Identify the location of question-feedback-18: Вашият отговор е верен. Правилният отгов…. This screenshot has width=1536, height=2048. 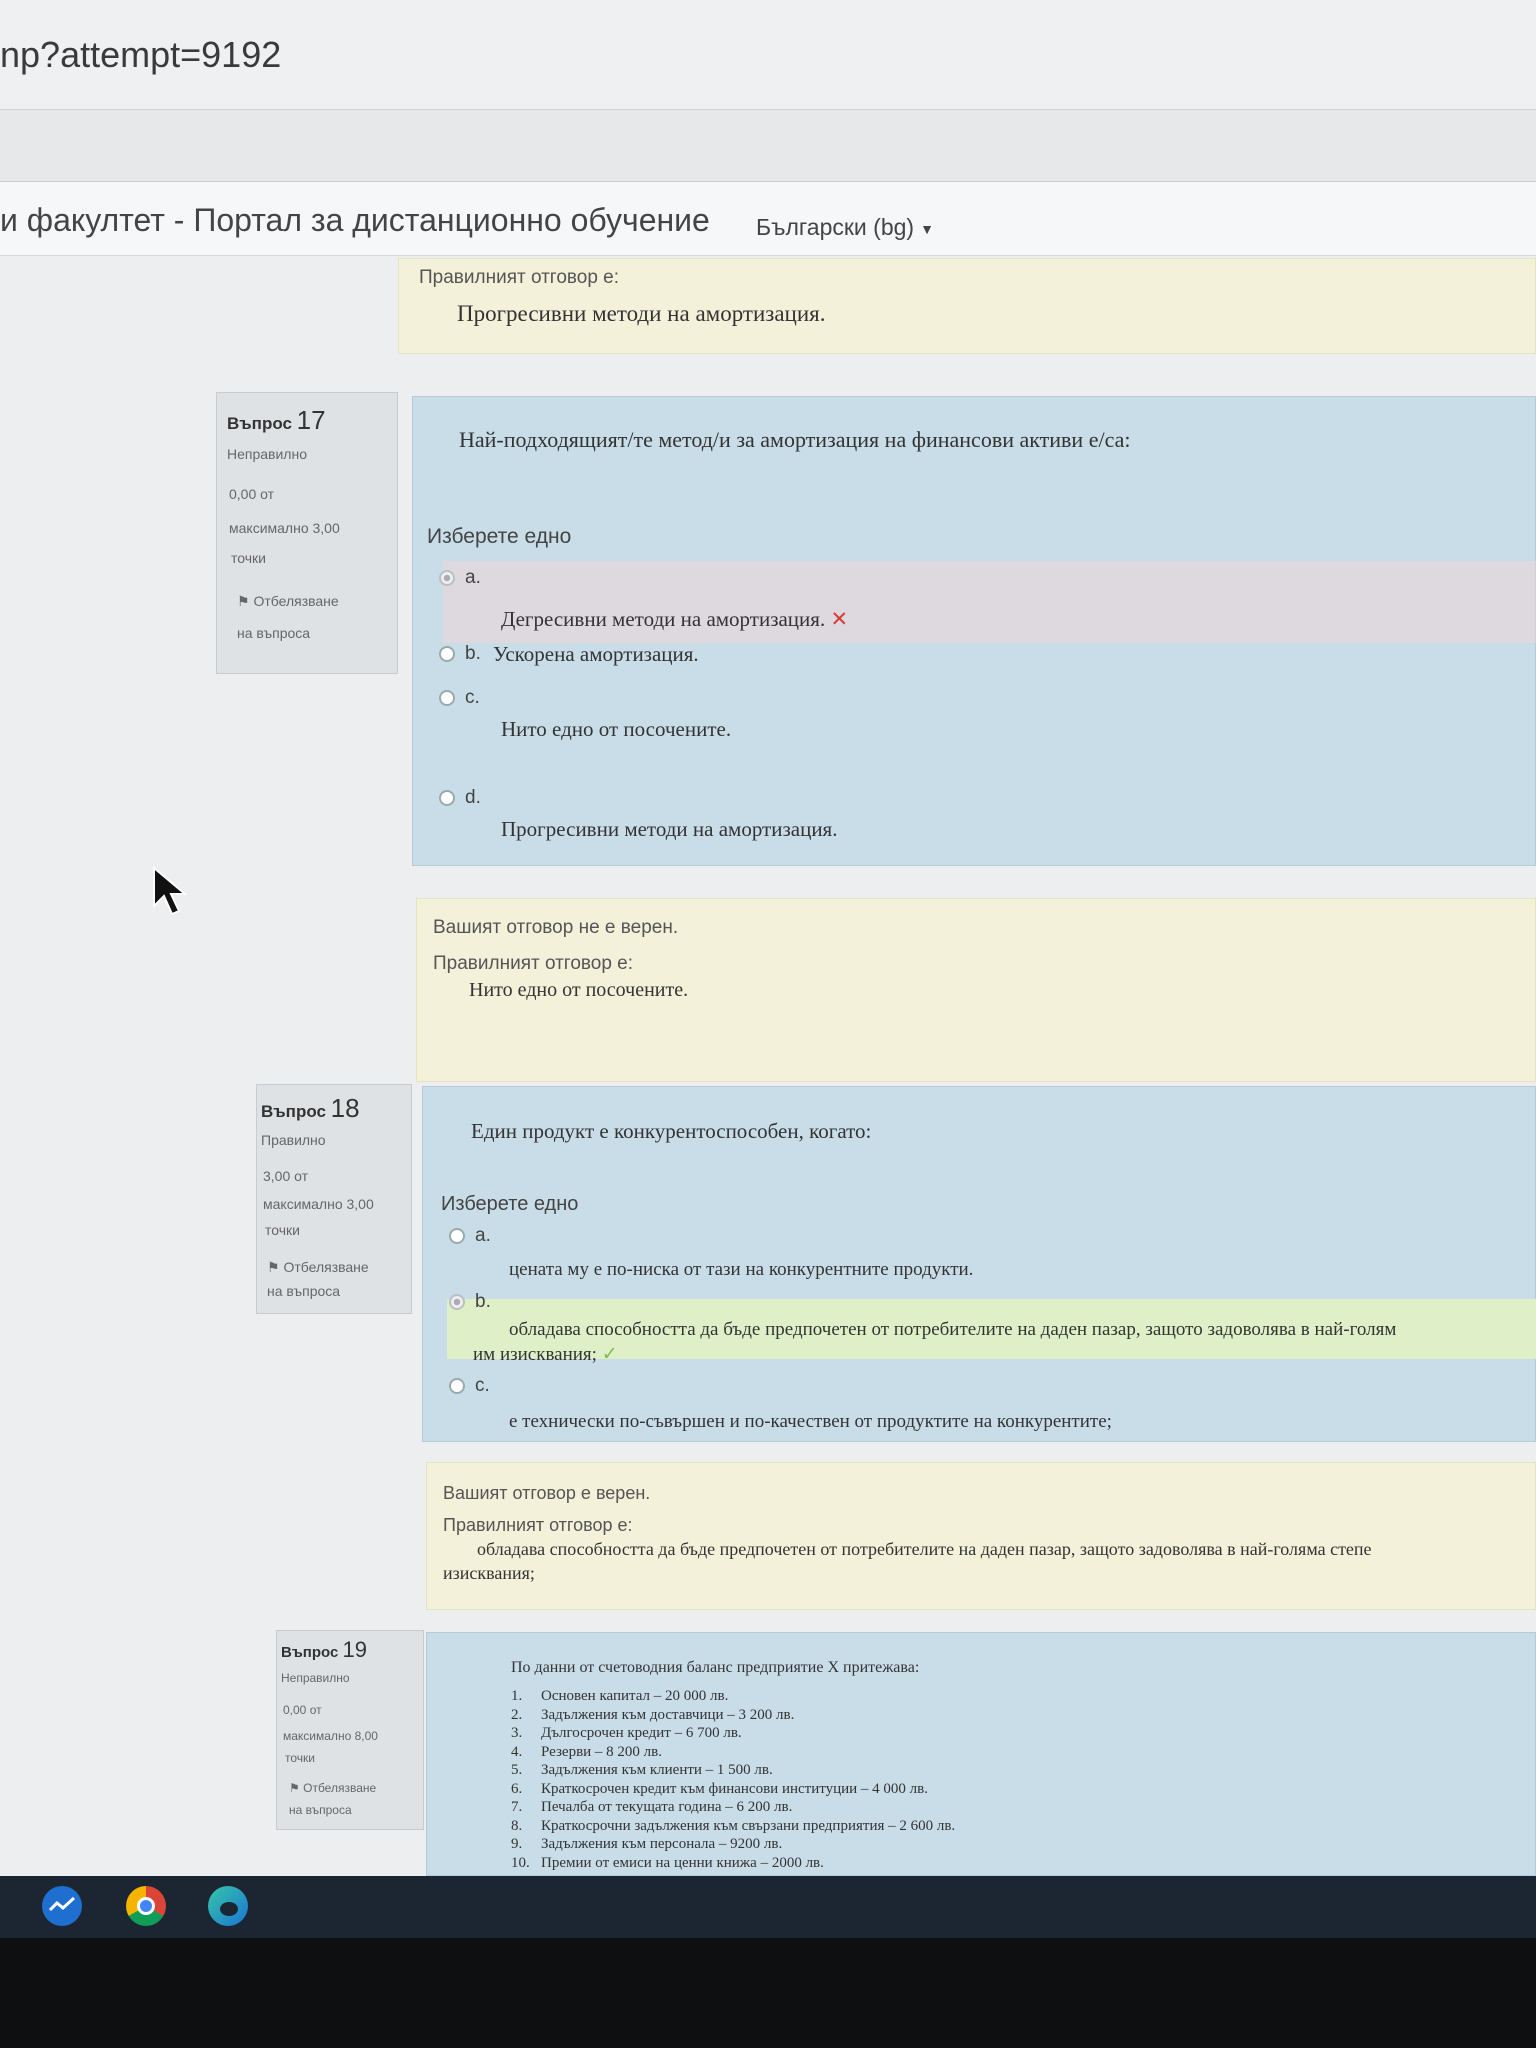
(981, 1536).